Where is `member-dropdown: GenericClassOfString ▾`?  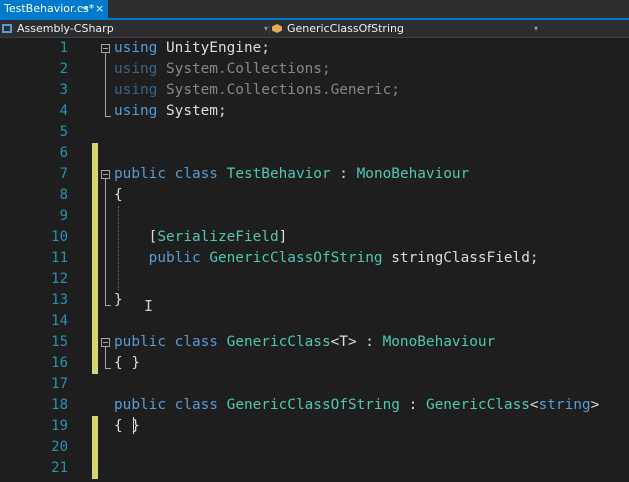
member-dropdown: GenericClassOfString ▾ is located at coordinates (405, 28).